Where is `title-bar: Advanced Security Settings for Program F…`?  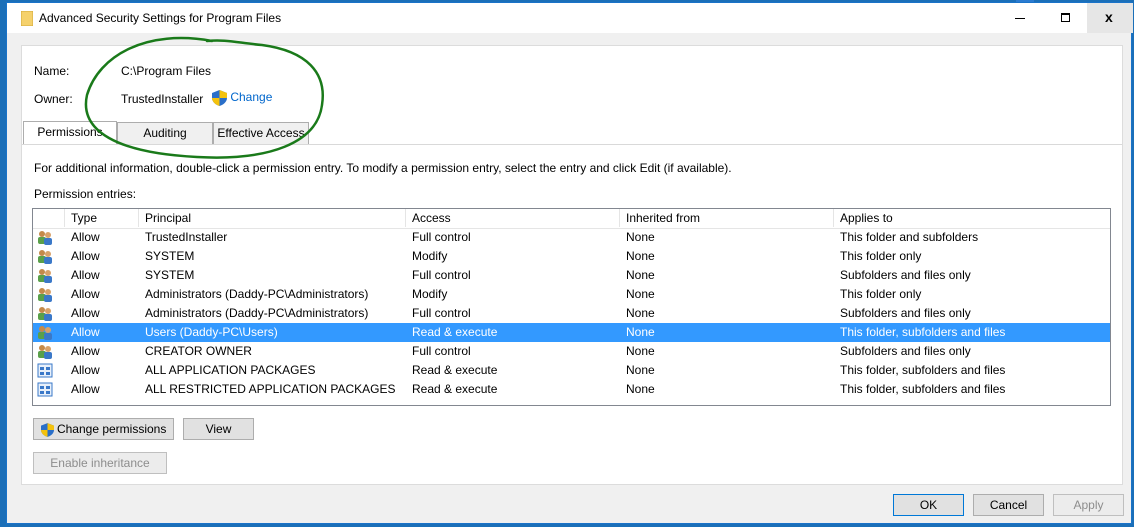
title-bar: Advanced Security Settings for Program F… is located at coordinates (570, 18).